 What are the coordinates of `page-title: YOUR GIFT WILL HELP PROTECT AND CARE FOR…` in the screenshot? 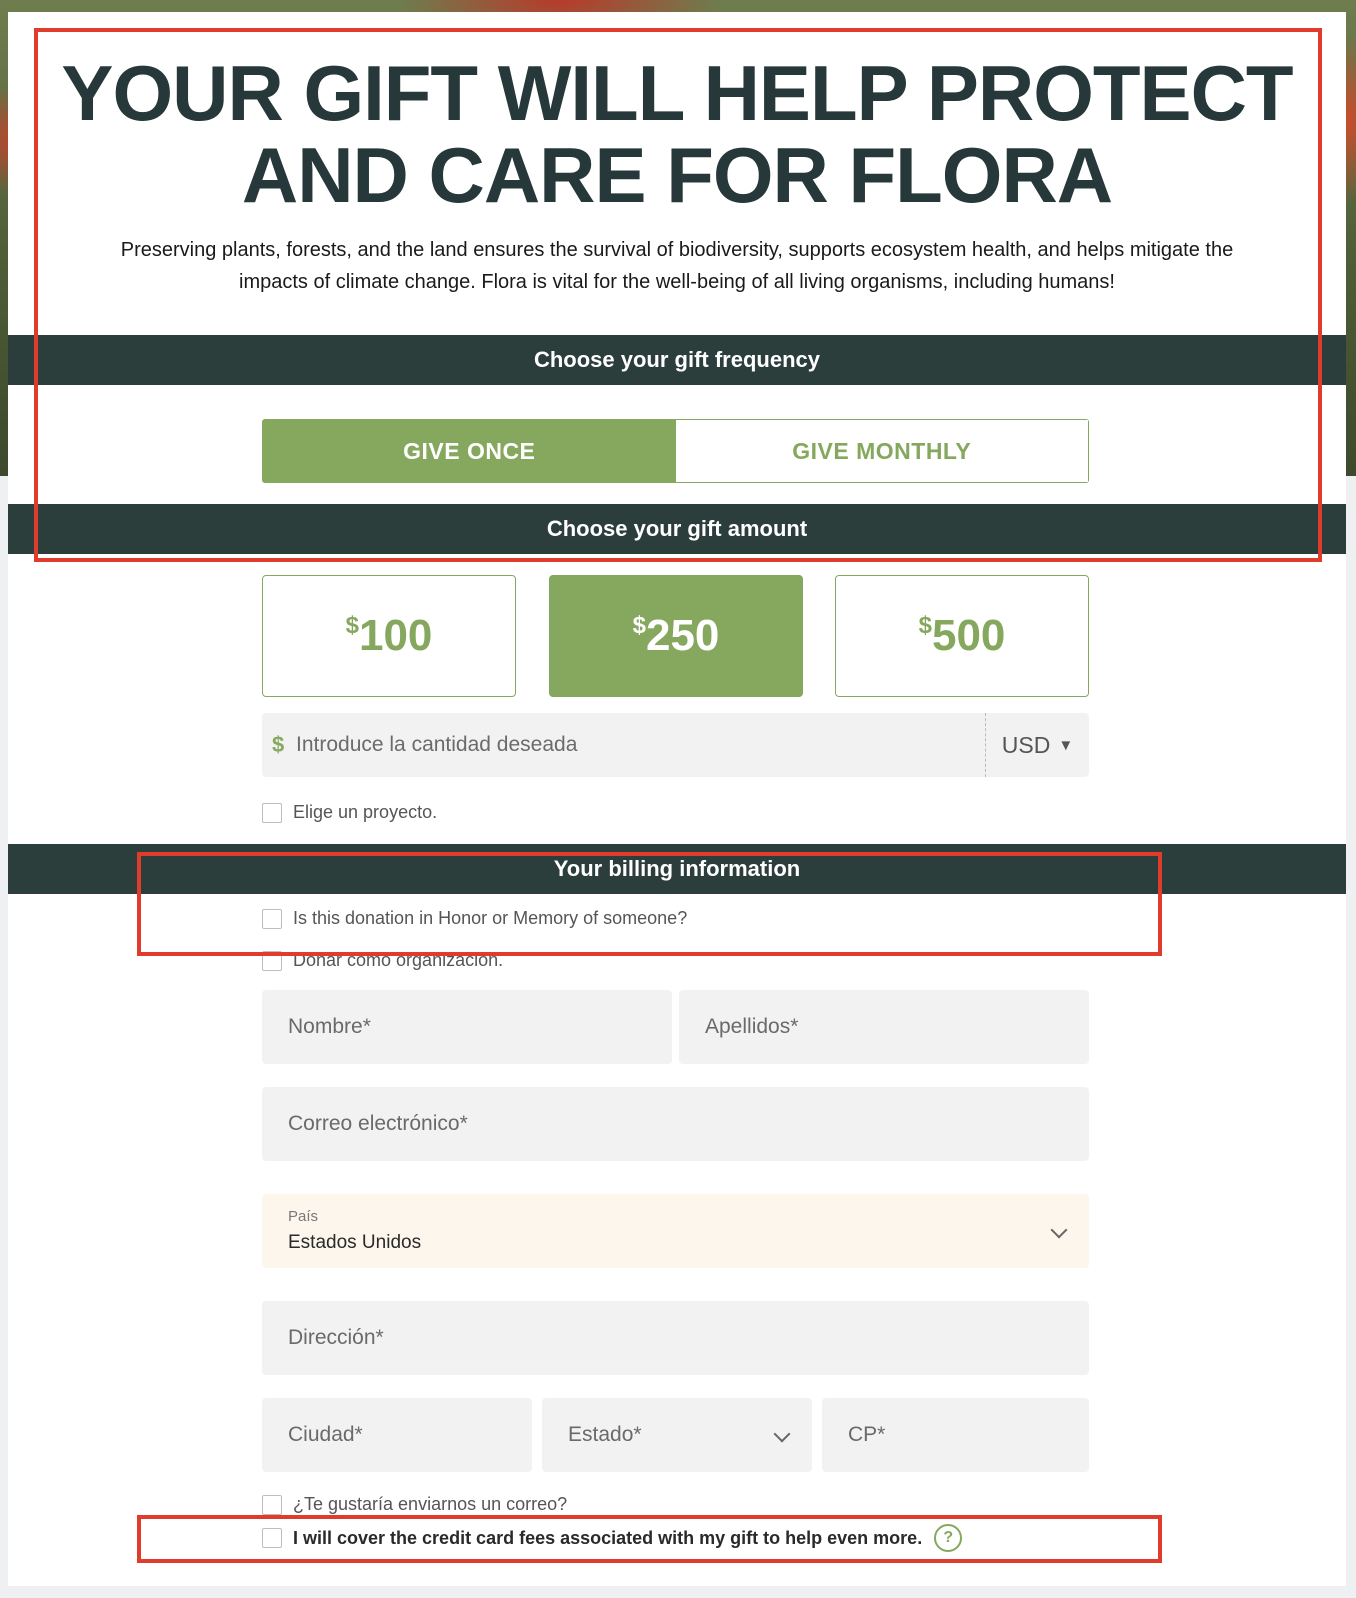 It's located at (677, 134).